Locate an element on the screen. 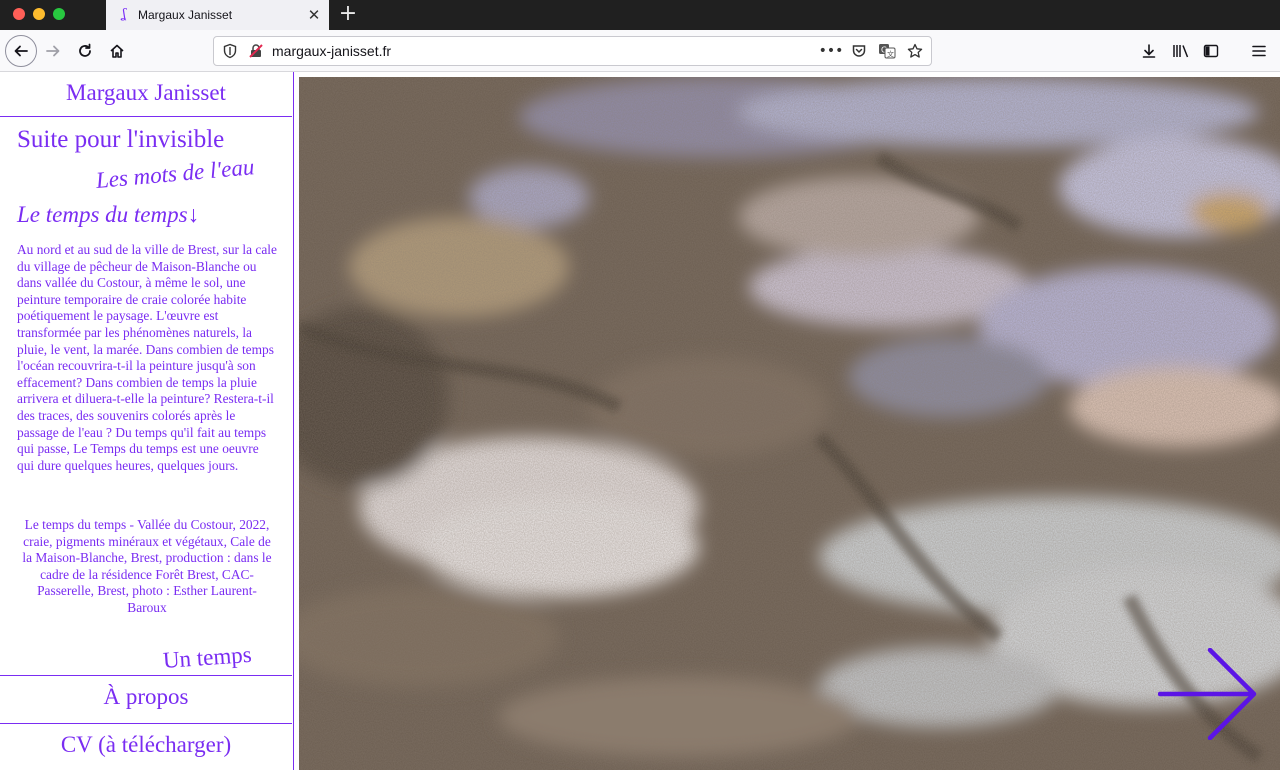 Image resolution: width=1280 pixels, height=770 pixels. project-link-les-mots-de-l-eau: Les mots de l'eau is located at coordinates (175, 174).